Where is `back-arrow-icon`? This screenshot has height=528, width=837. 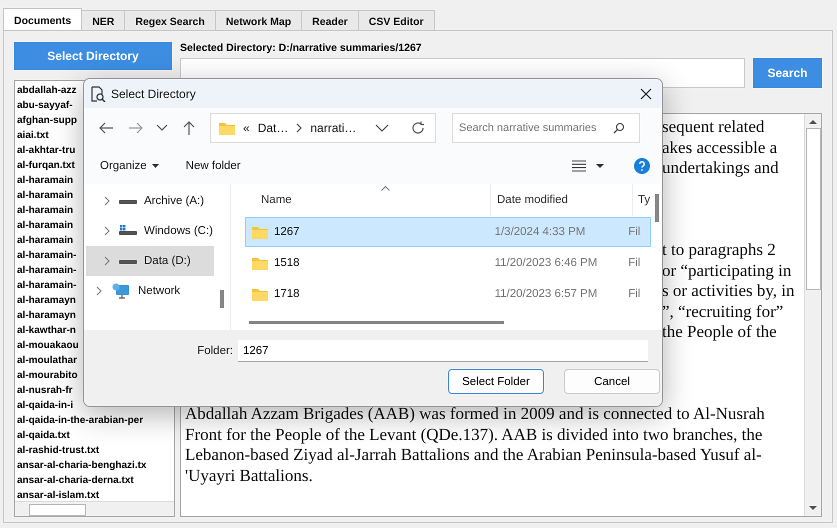
back-arrow-icon is located at coordinates (106, 128).